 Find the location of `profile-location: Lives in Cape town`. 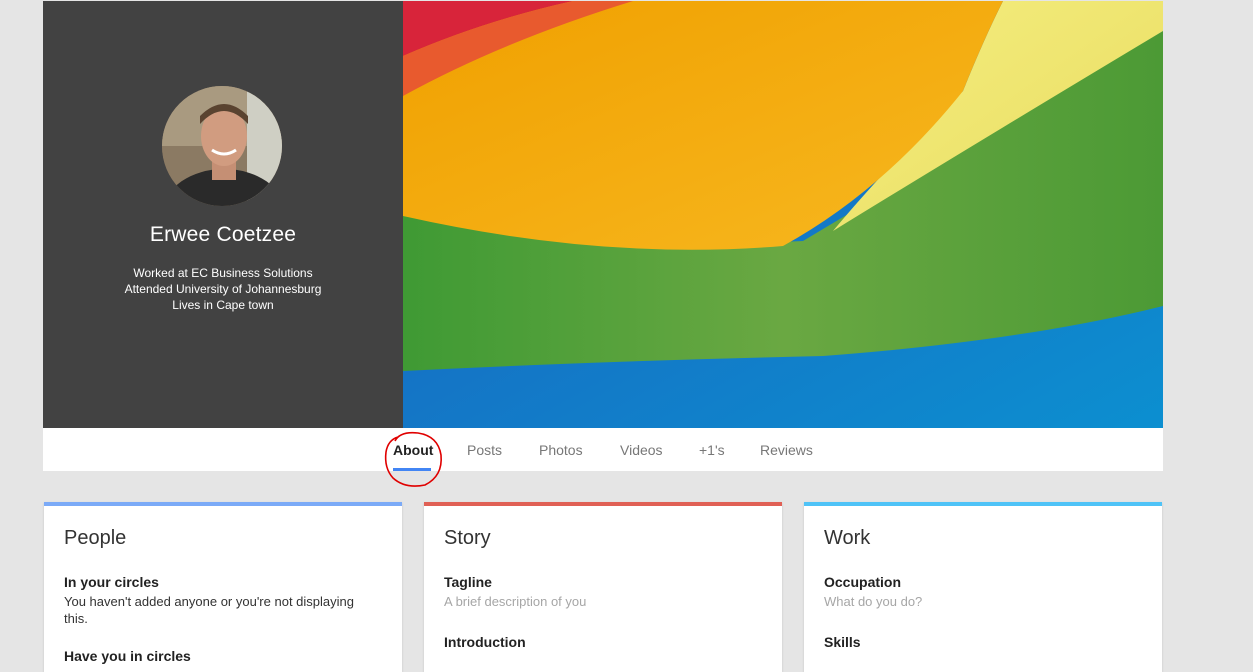

profile-location: Lives in Cape town is located at coordinates (223, 305).